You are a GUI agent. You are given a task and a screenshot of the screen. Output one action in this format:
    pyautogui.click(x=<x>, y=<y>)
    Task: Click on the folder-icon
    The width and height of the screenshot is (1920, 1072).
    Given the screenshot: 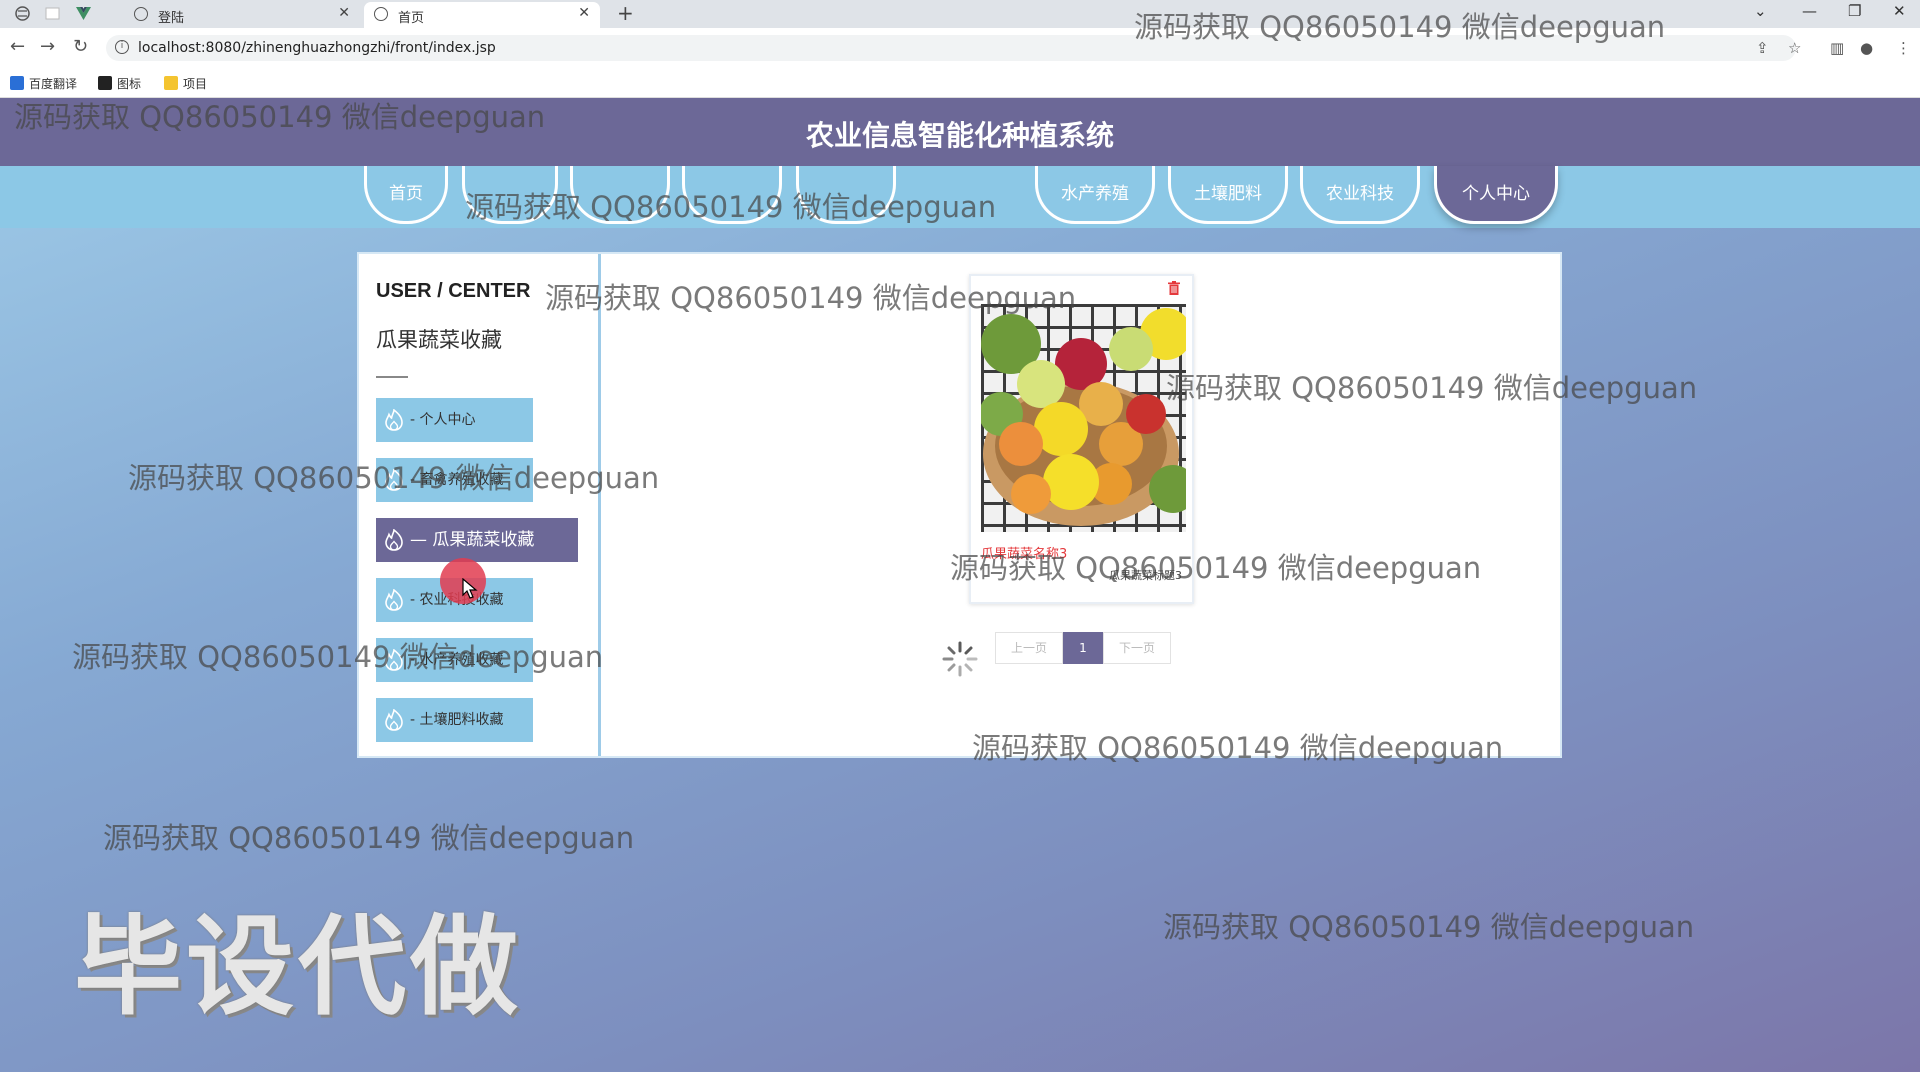 What is the action you would take?
    pyautogui.click(x=171, y=83)
    